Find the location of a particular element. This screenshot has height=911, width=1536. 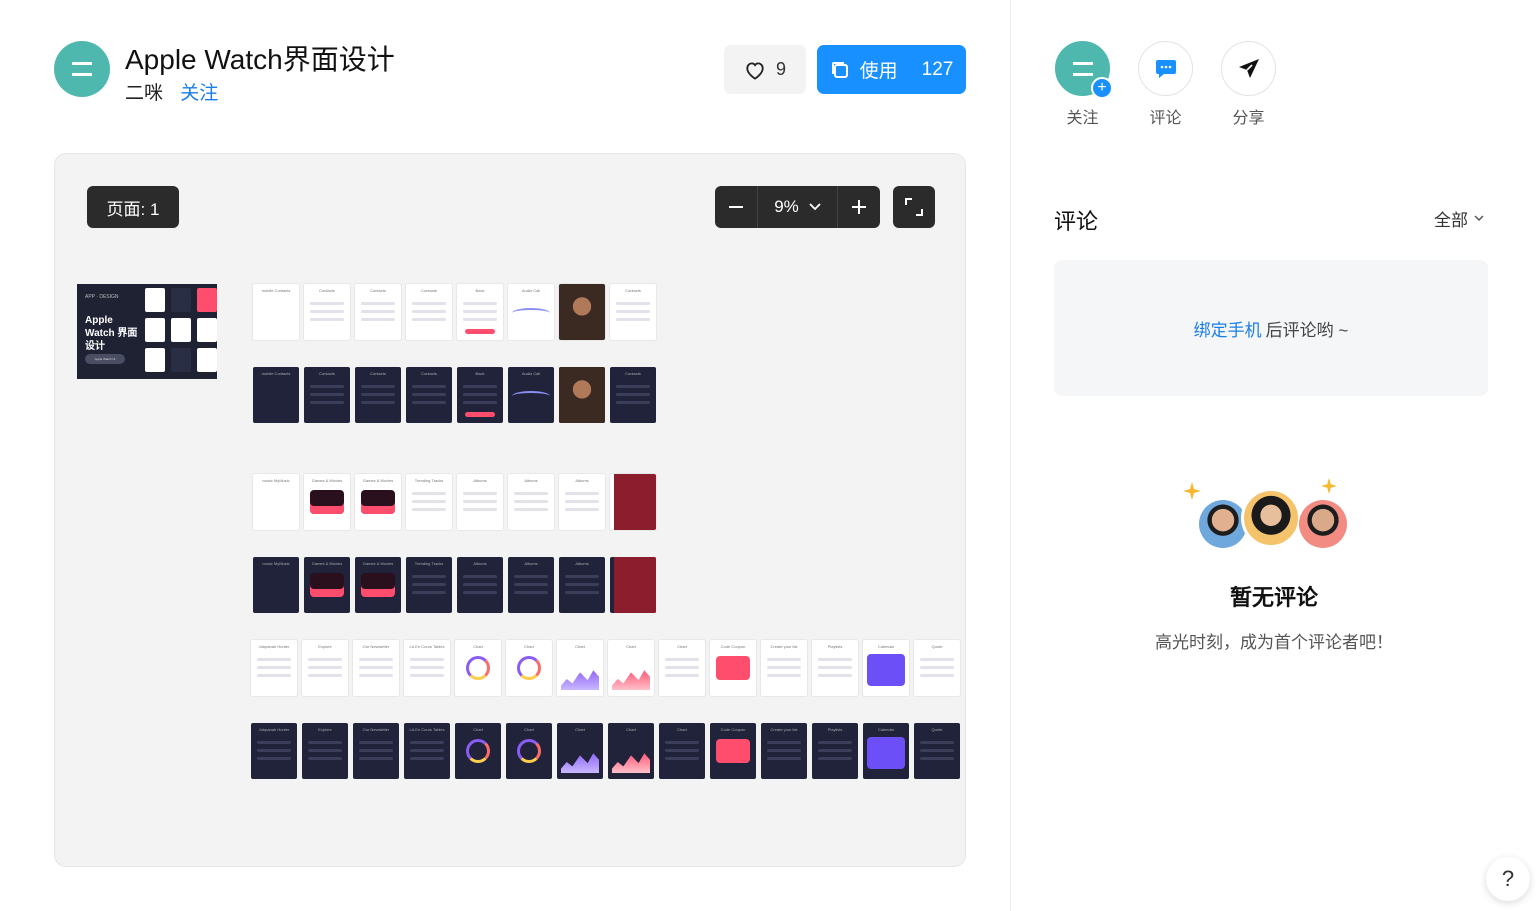

artboard-ring is located at coordinates (478, 751).